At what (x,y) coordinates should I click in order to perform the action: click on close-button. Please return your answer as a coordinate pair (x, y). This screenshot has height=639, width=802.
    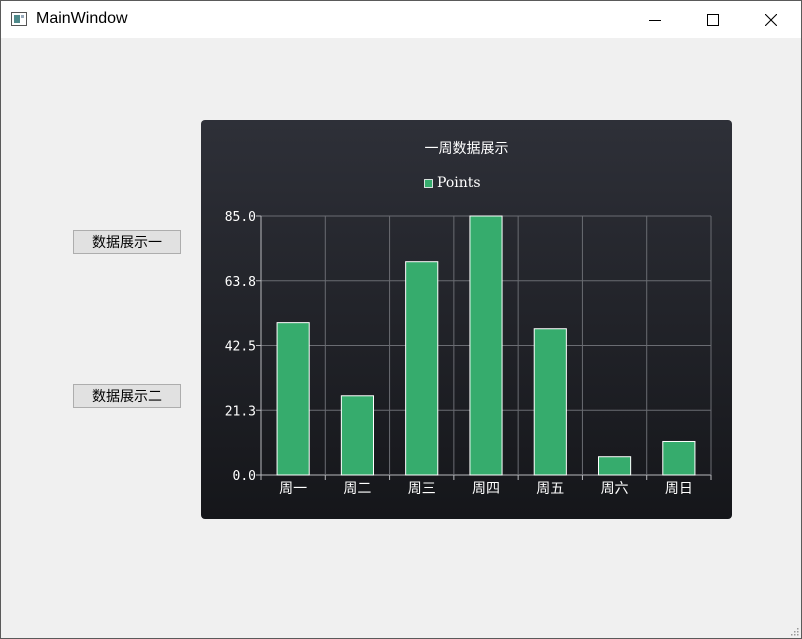
    Looking at the image, I should click on (771, 19).